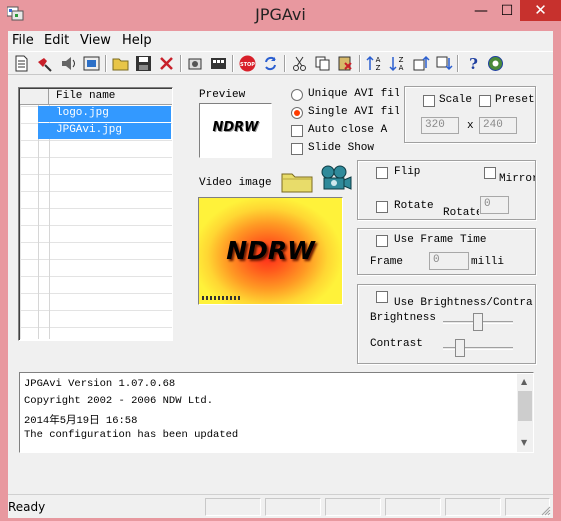 This screenshot has width=561, height=521. Describe the element at coordinates (382, 241) in the screenshot. I see `frame-time-checkbox` at that location.